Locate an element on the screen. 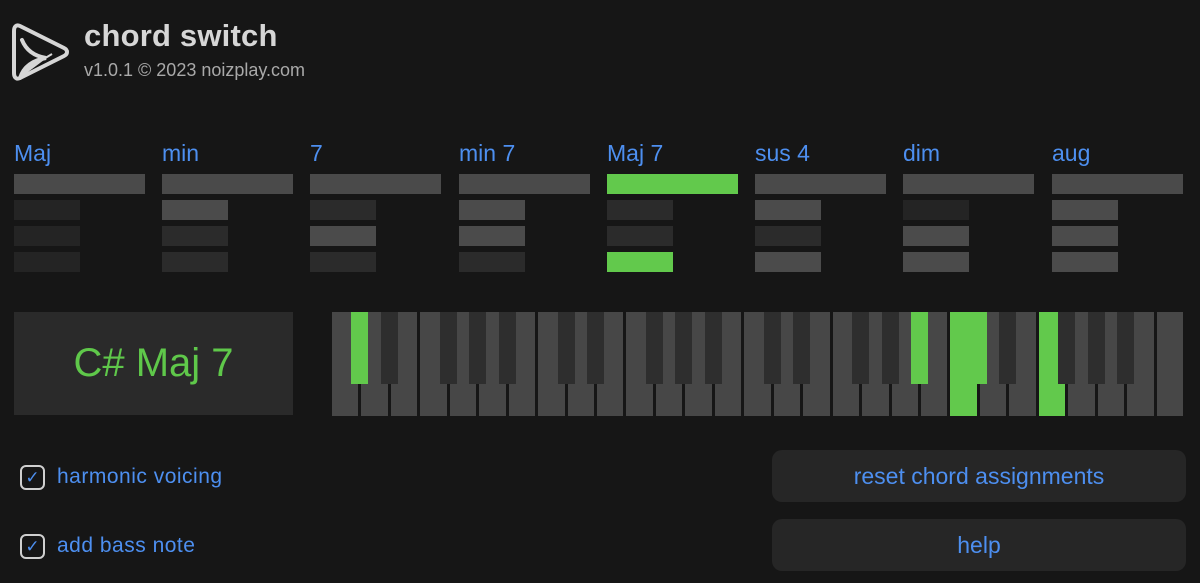 The width and height of the screenshot is (1200, 583). harmonic-voicing-option: ✓ harmonic voicing is located at coordinates (121, 477).